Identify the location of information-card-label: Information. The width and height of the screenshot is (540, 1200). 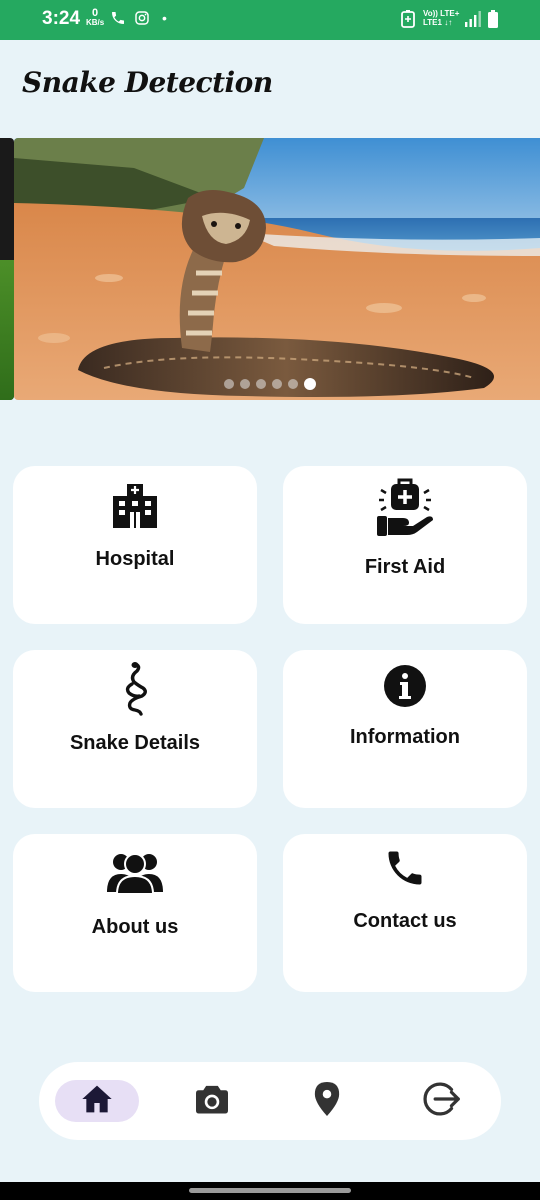
(405, 737).